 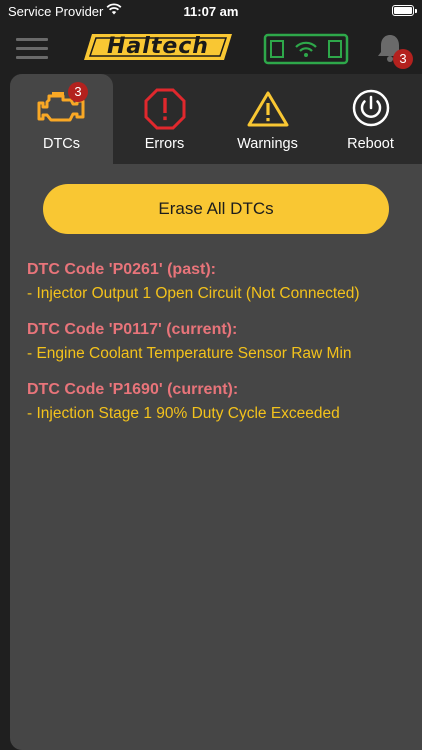 What do you see at coordinates (164, 144) in the screenshot?
I see `tab-label-errors: Errors` at bounding box center [164, 144].